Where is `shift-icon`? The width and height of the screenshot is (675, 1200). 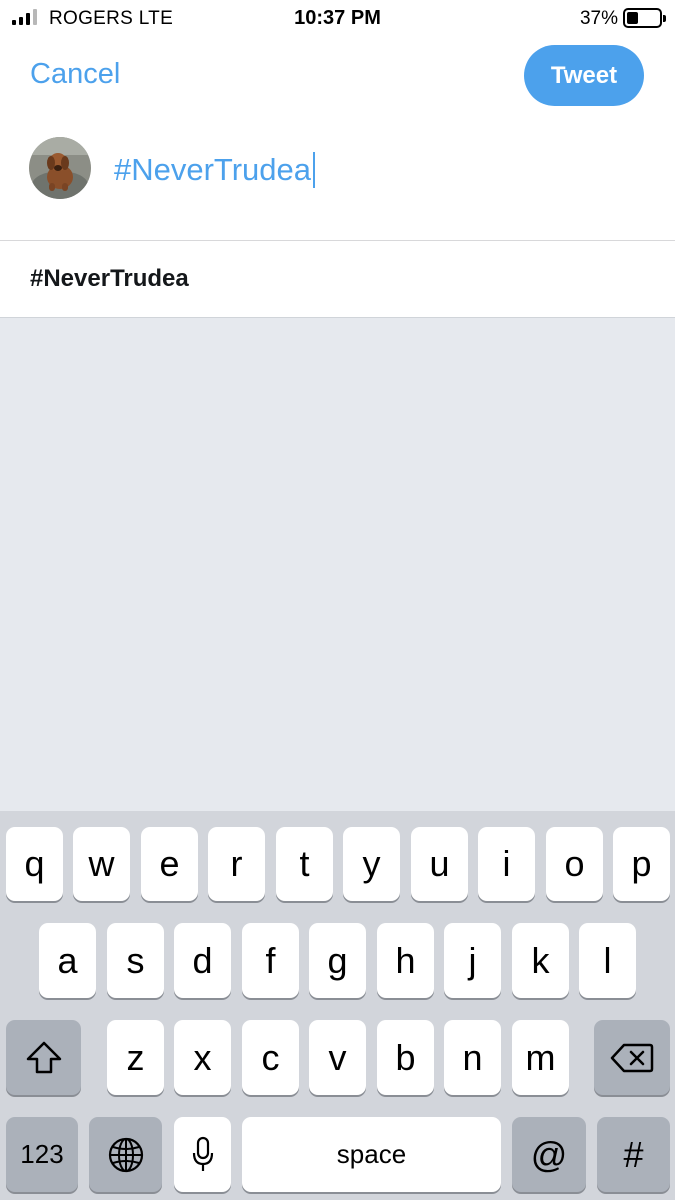 shift-icon is located at coordinates (43, 1057).